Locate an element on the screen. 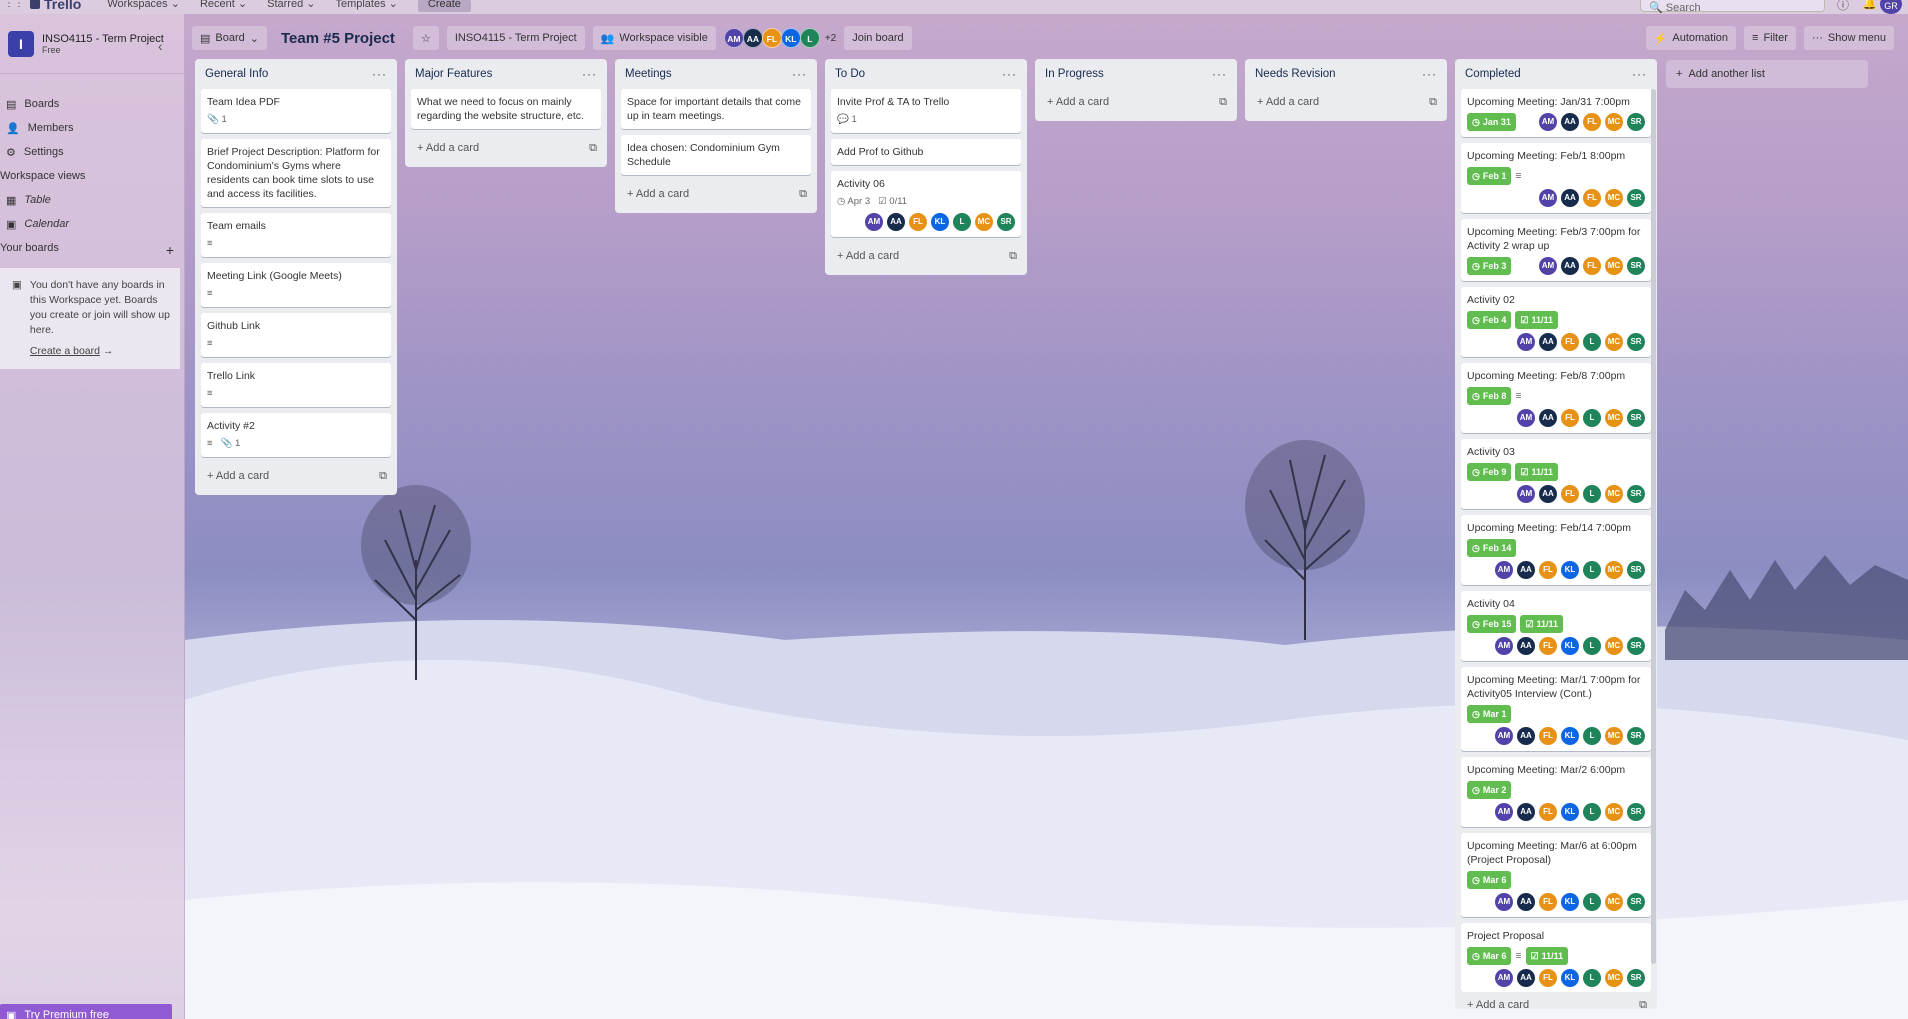 This screenshot has width=1908, height=1019. list-title: Meetings is located at coordinates (648, 74).